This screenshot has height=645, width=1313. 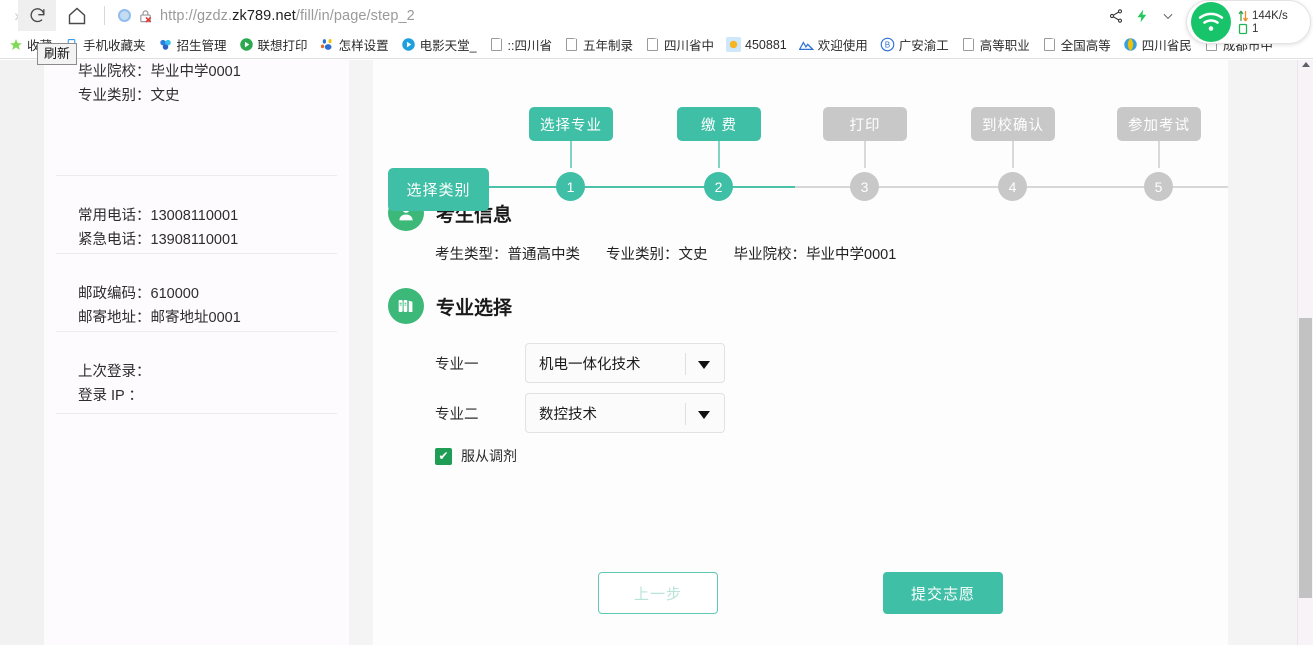 I want to click on bookmark-item: 欢迎使用, so click(x=833, y=45).